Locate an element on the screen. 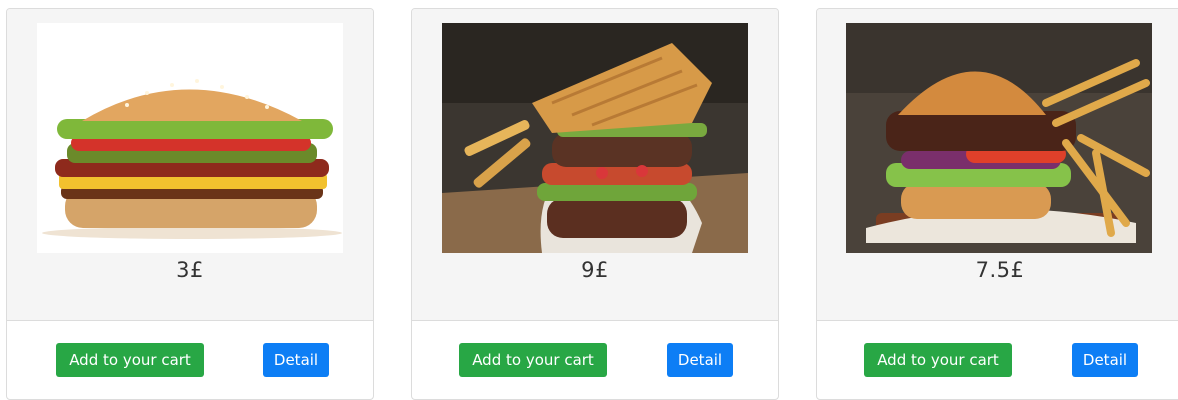 This screenshot has width=1178, height=400. bacon-burger-image is located at coordinates (190, 138).